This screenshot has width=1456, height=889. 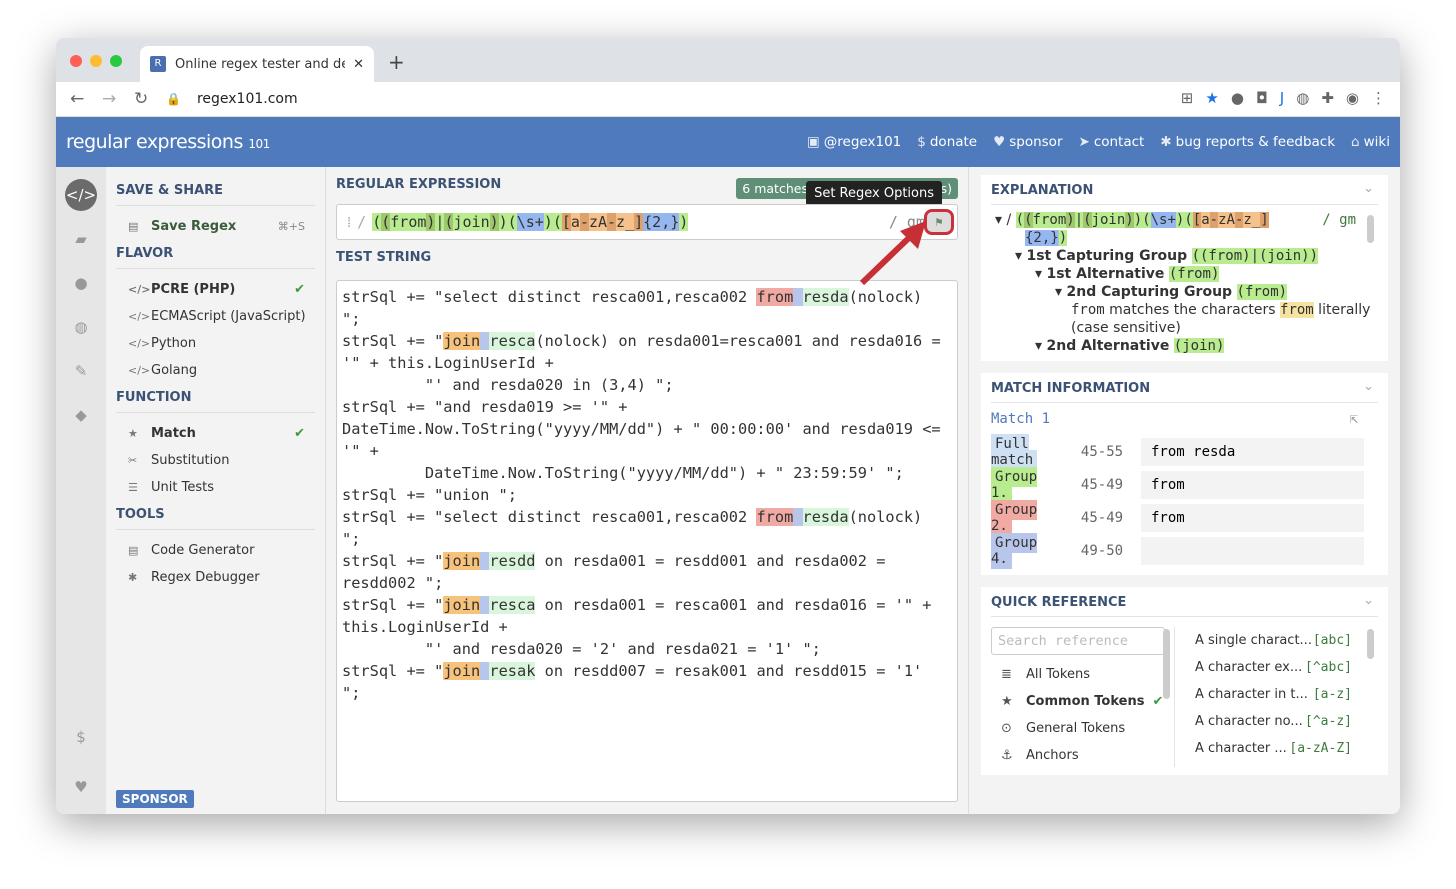 I want to click on share-icon: ⇱, so click(x=1354, y=419).